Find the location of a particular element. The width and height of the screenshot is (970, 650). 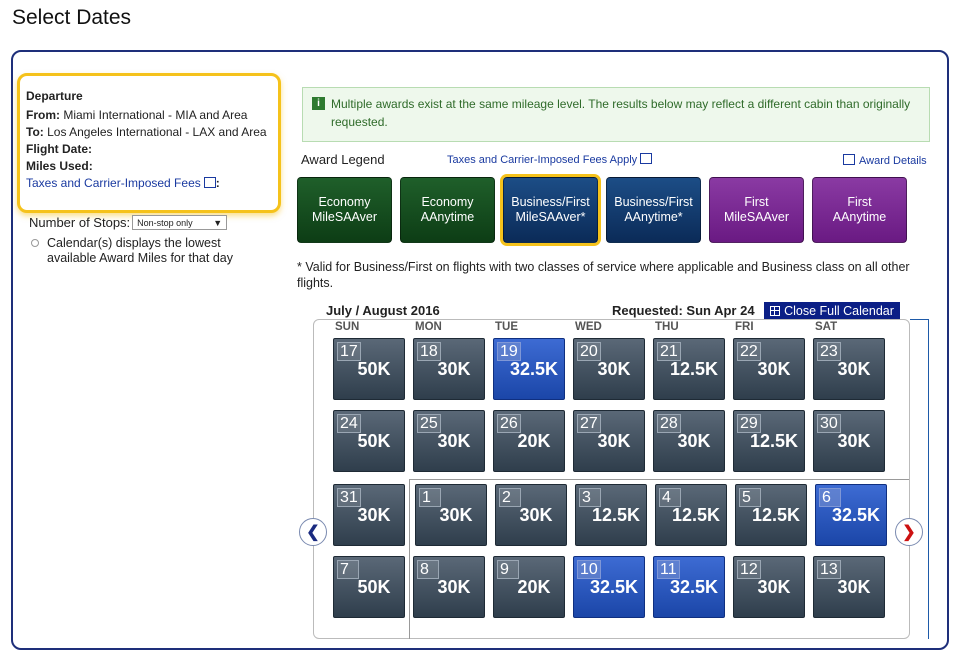

legend-label: Economy MileSAAver is located at coordinates (344, 210).